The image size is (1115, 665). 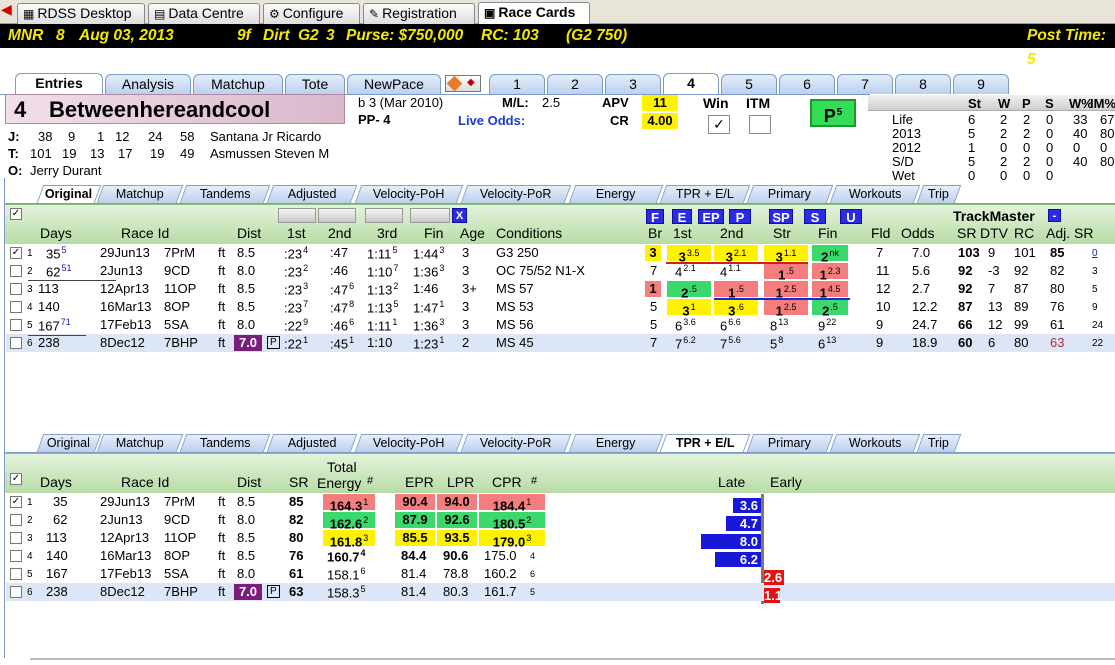 I want to click on tab-matchup: Matchup, so click(x=238, y=84).